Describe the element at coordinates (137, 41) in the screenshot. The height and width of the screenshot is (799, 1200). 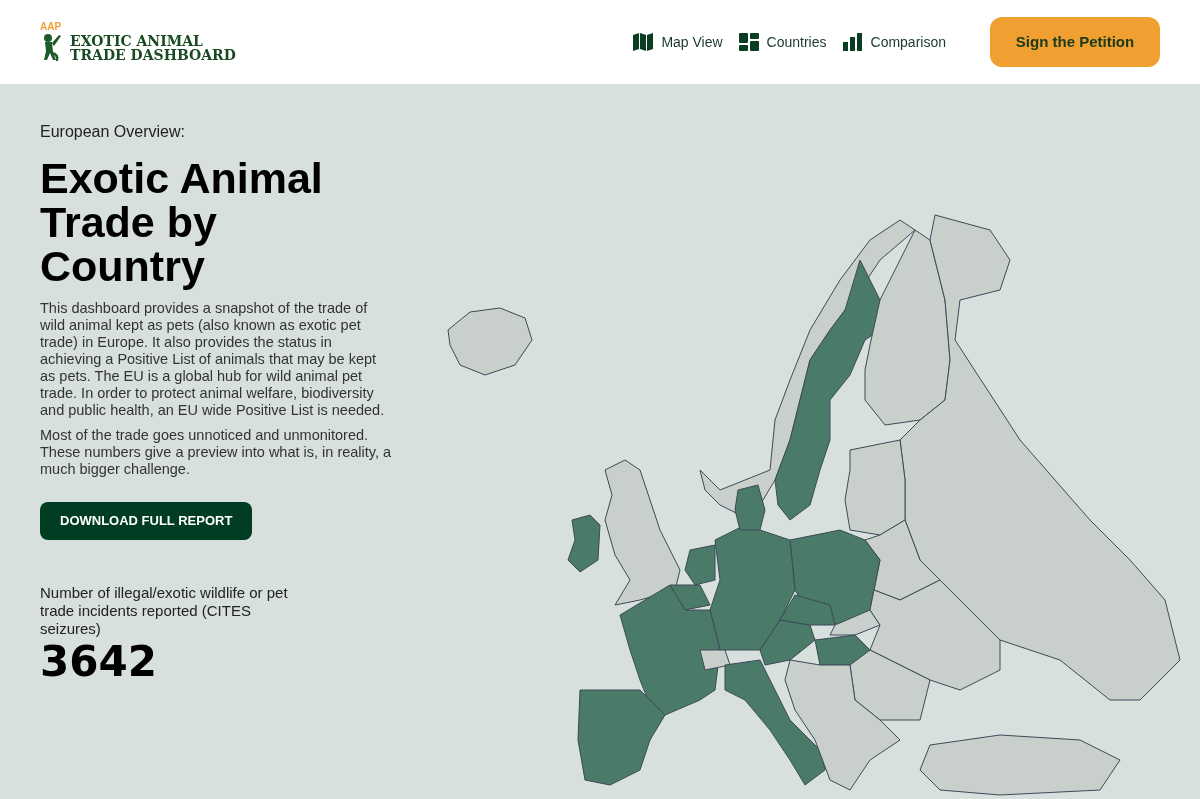
I see `logo-text: EXOTIC ANIMAL` at that location.